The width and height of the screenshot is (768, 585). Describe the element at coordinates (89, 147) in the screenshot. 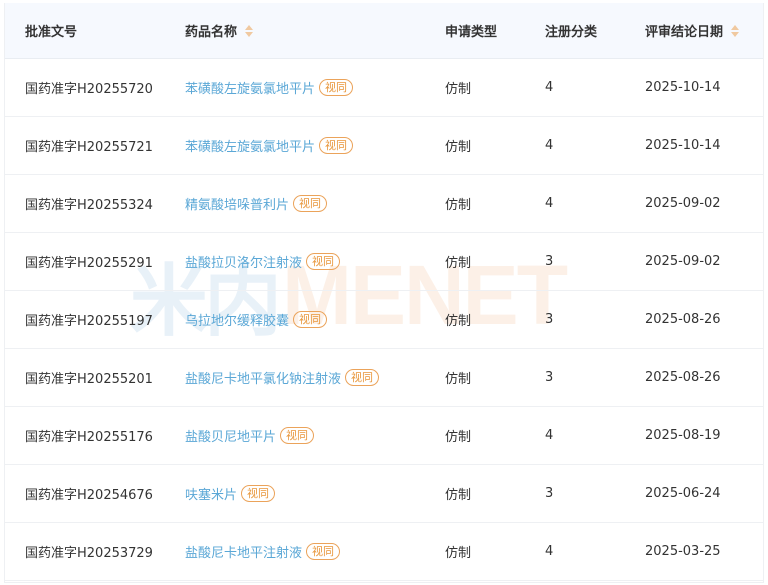

I see `approval-no: 国药准字H20255721` at that location.